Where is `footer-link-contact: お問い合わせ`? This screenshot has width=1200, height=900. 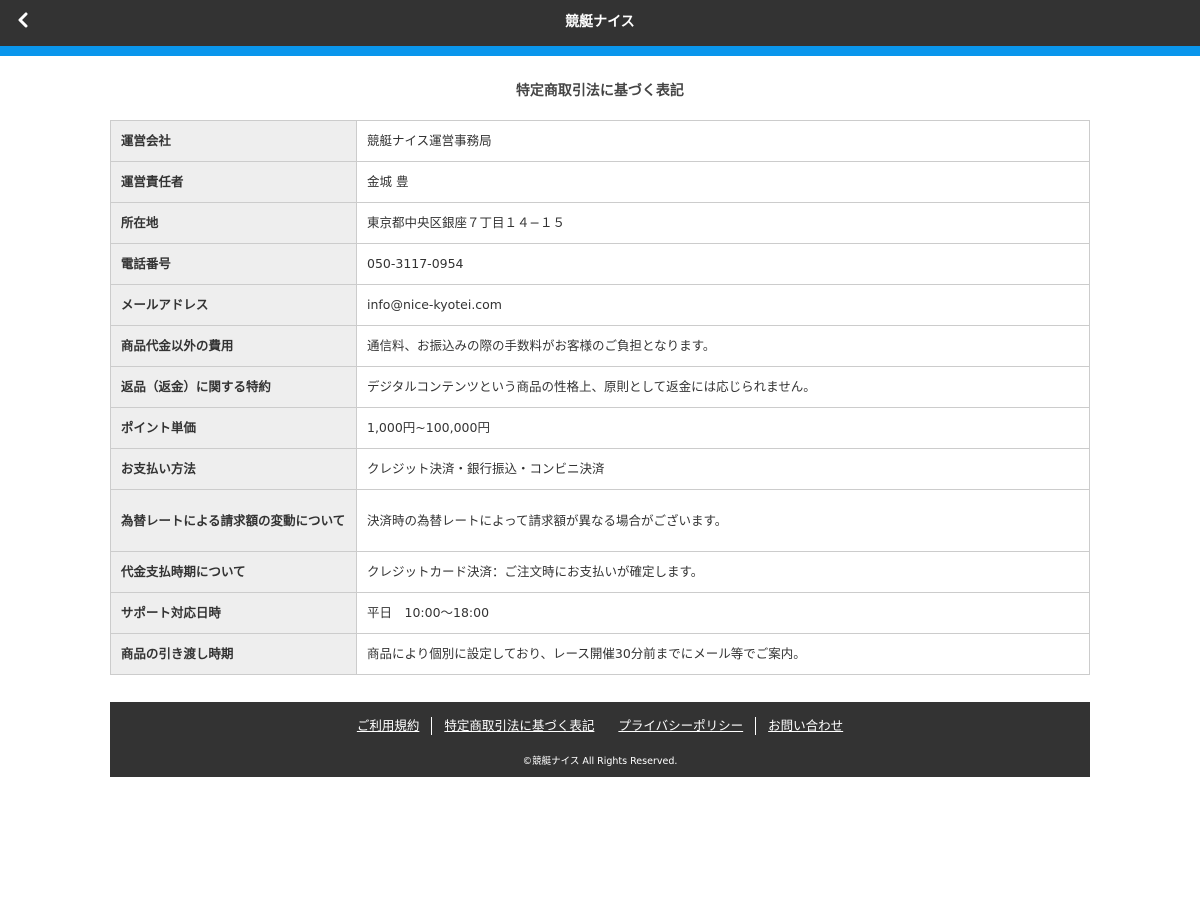 footer-link-contact: お問い合わせ is located at coordinates (805, 726).